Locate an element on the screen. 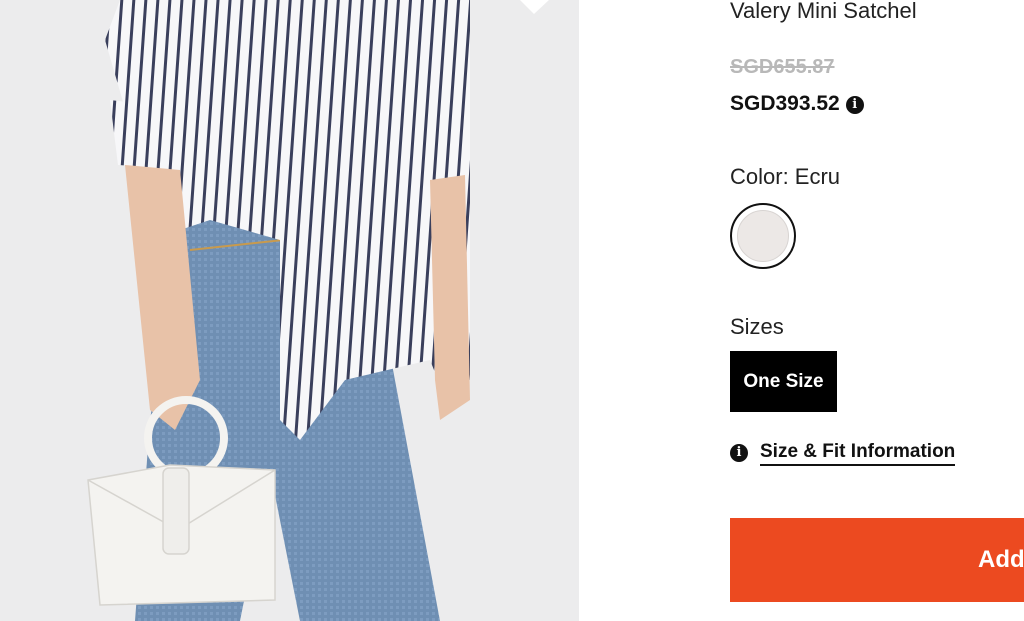  add-to-bag-button: Add is located at coordinates (877, 560).